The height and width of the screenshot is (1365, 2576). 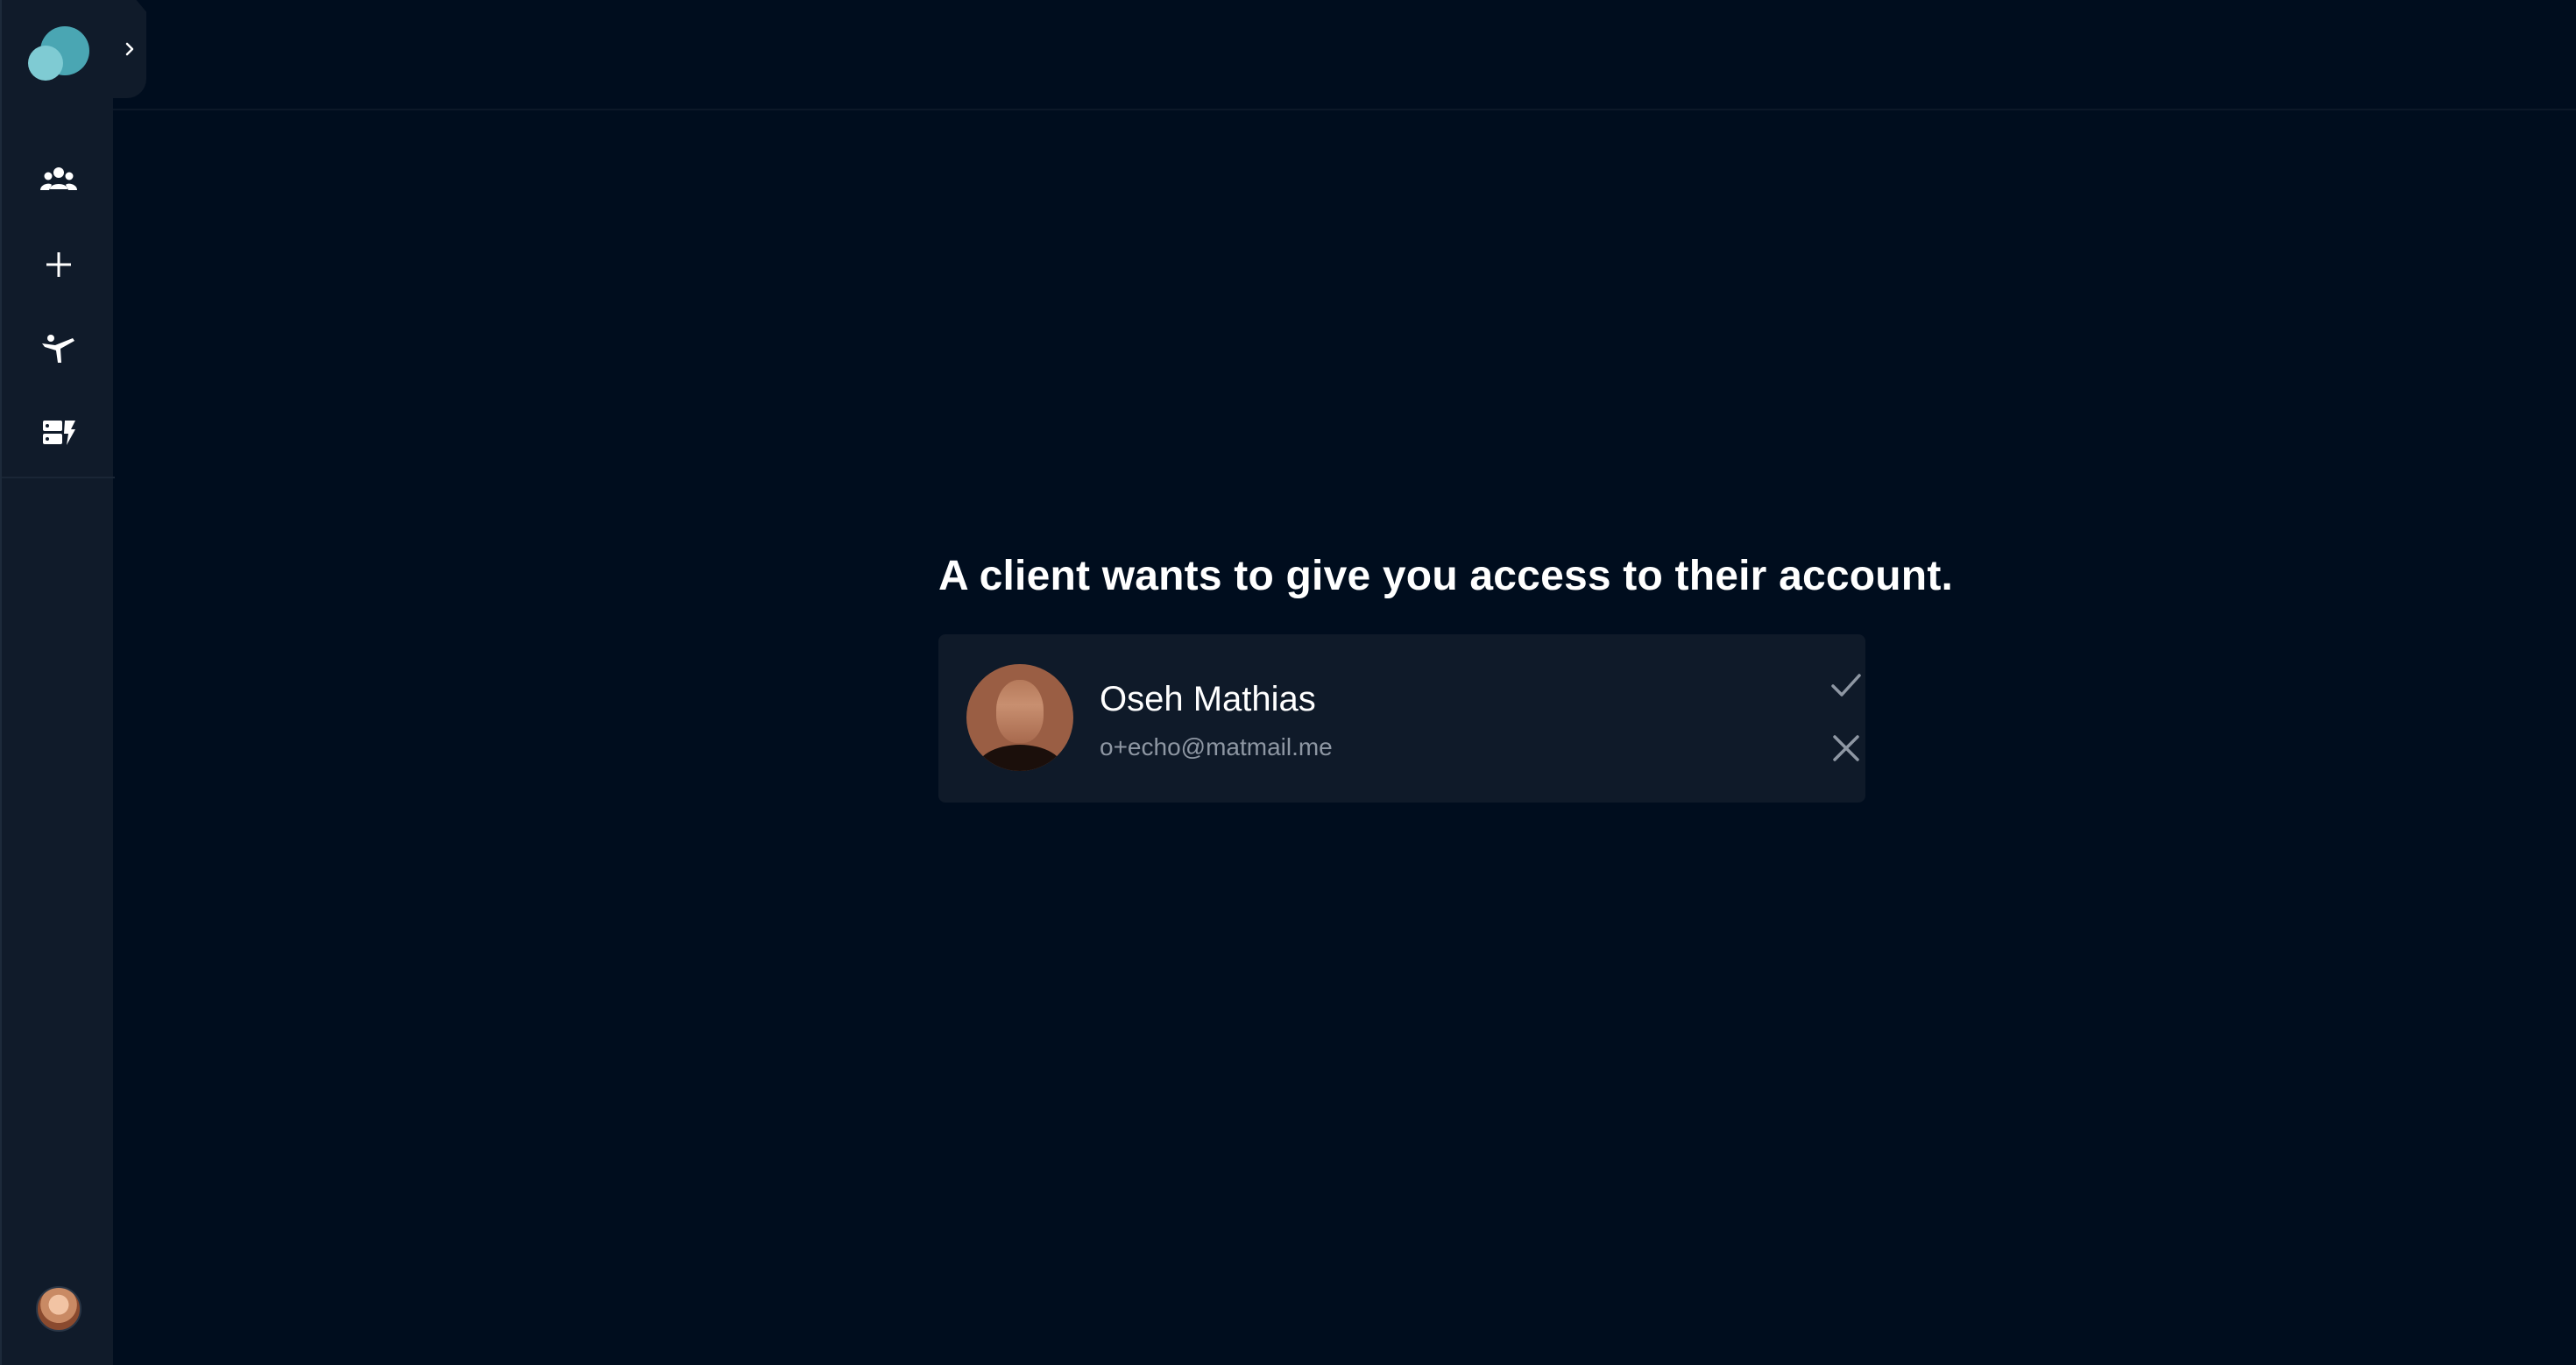 I want to click on client-email: o+echo@matmail.me, so click(x=1216, y=746).